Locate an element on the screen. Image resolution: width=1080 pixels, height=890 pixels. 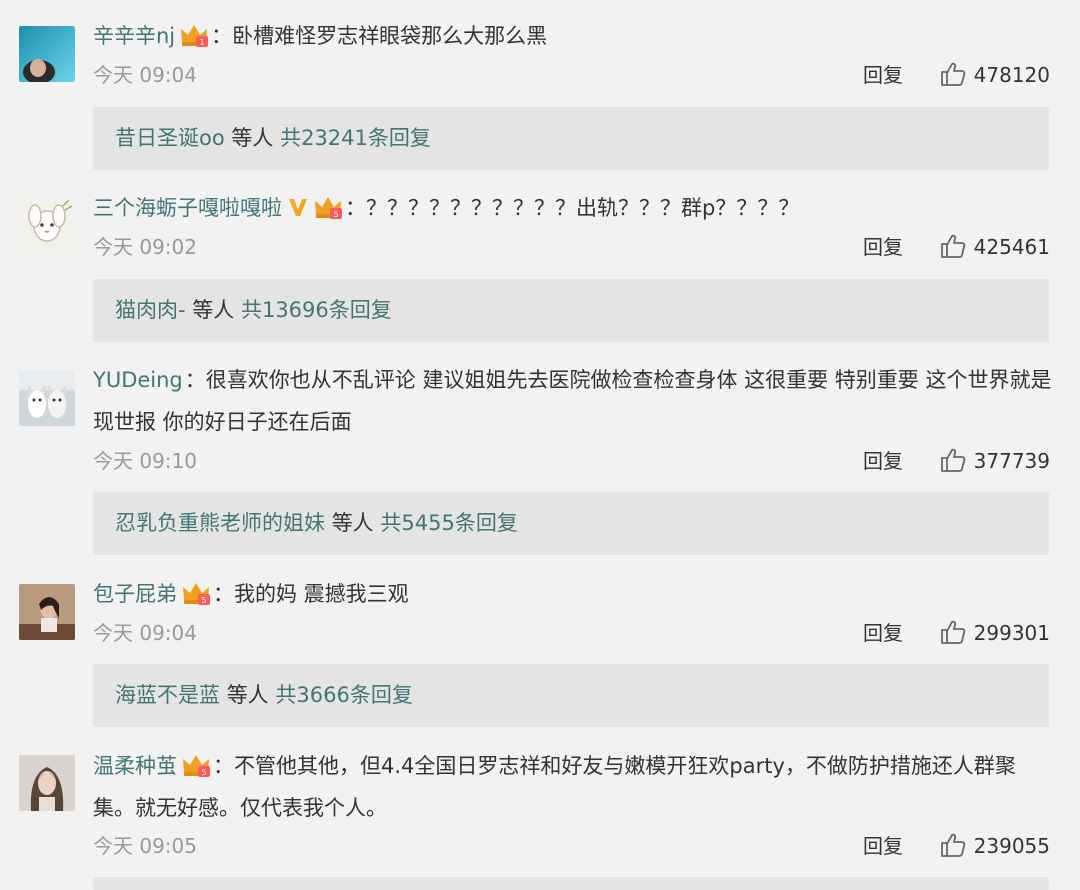
like-button: 377739 is located at coordinates (995, 461).